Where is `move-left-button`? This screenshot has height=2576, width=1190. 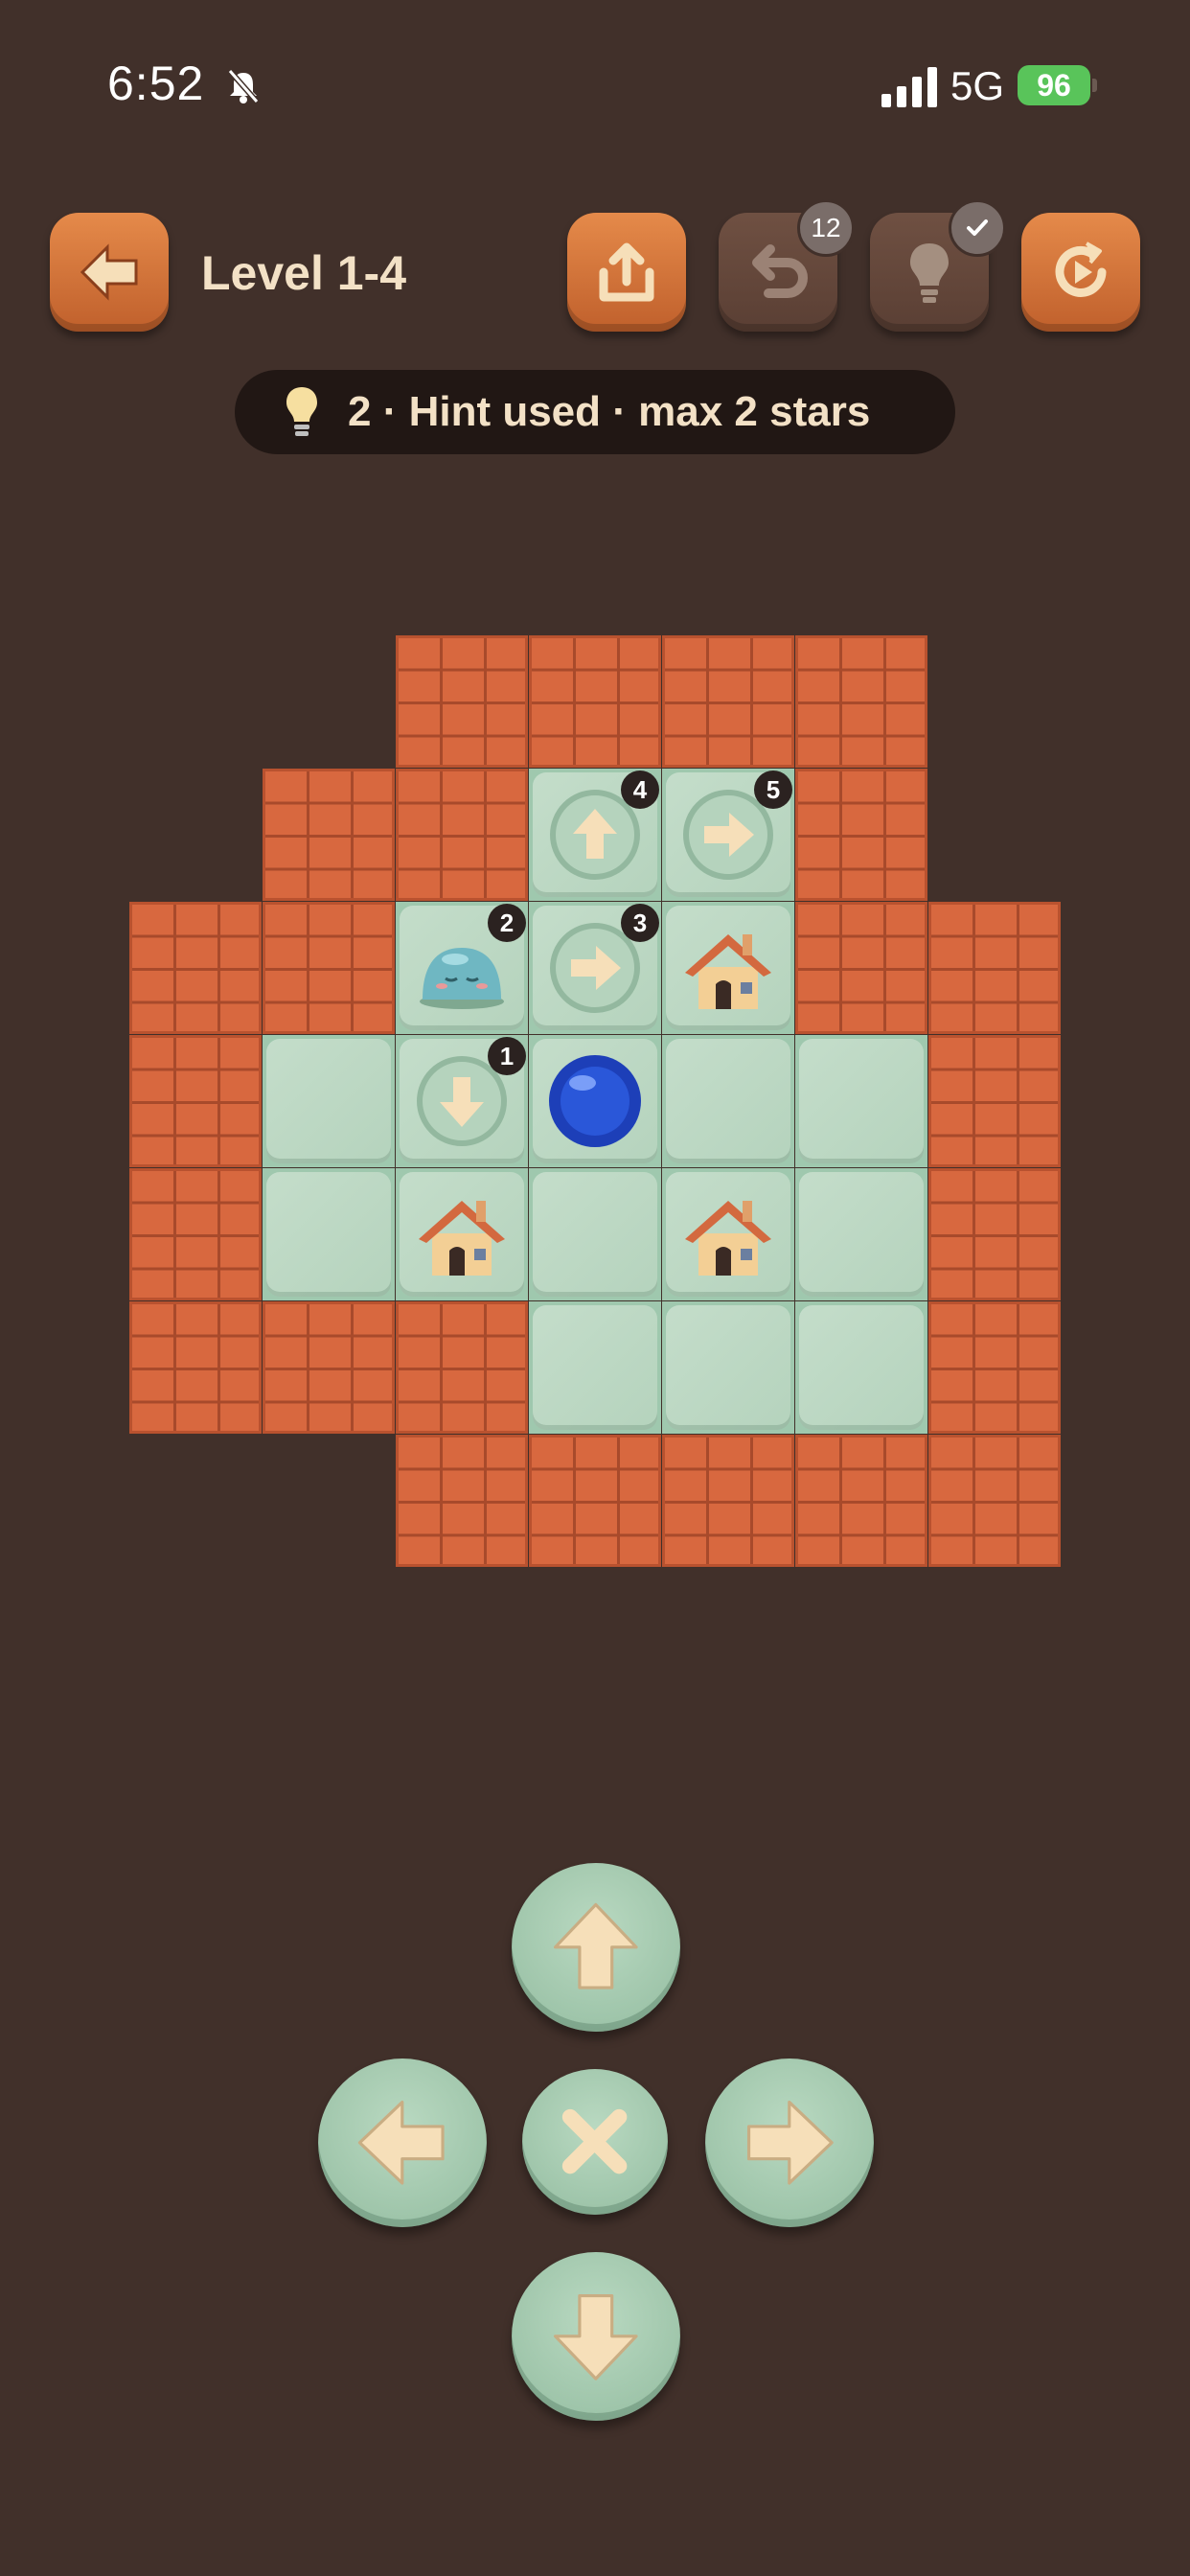
move-left-button is located at coordinates (403, 2142).